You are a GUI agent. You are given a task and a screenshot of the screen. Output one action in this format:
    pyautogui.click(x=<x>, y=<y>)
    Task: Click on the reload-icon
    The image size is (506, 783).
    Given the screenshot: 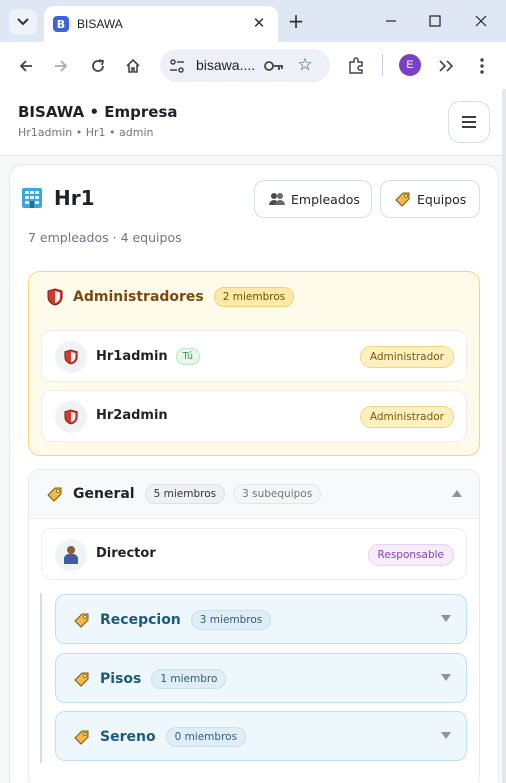 What is the action you would take?
    pyautogui.click(x=98, y=66)
    